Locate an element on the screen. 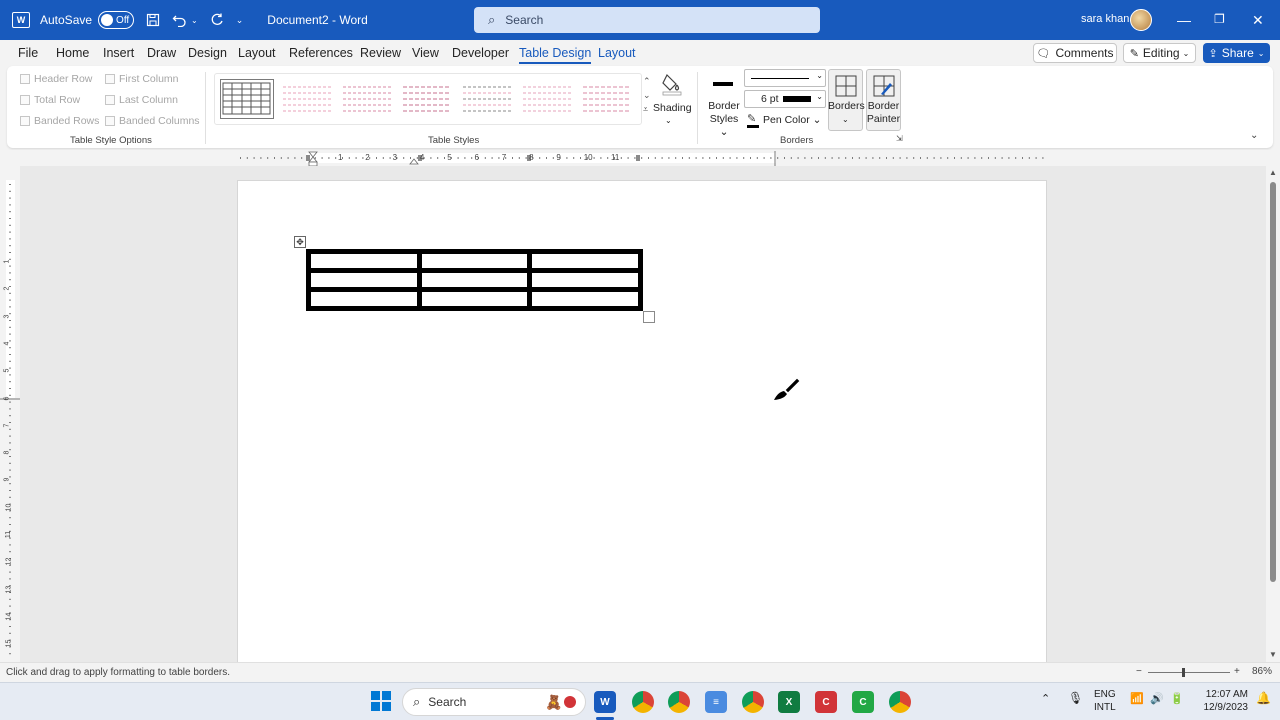 Image resolution: width=1280 pixels, height=720 pixels. wifi-icon: 📶 is located at coordinates (1137, 699).